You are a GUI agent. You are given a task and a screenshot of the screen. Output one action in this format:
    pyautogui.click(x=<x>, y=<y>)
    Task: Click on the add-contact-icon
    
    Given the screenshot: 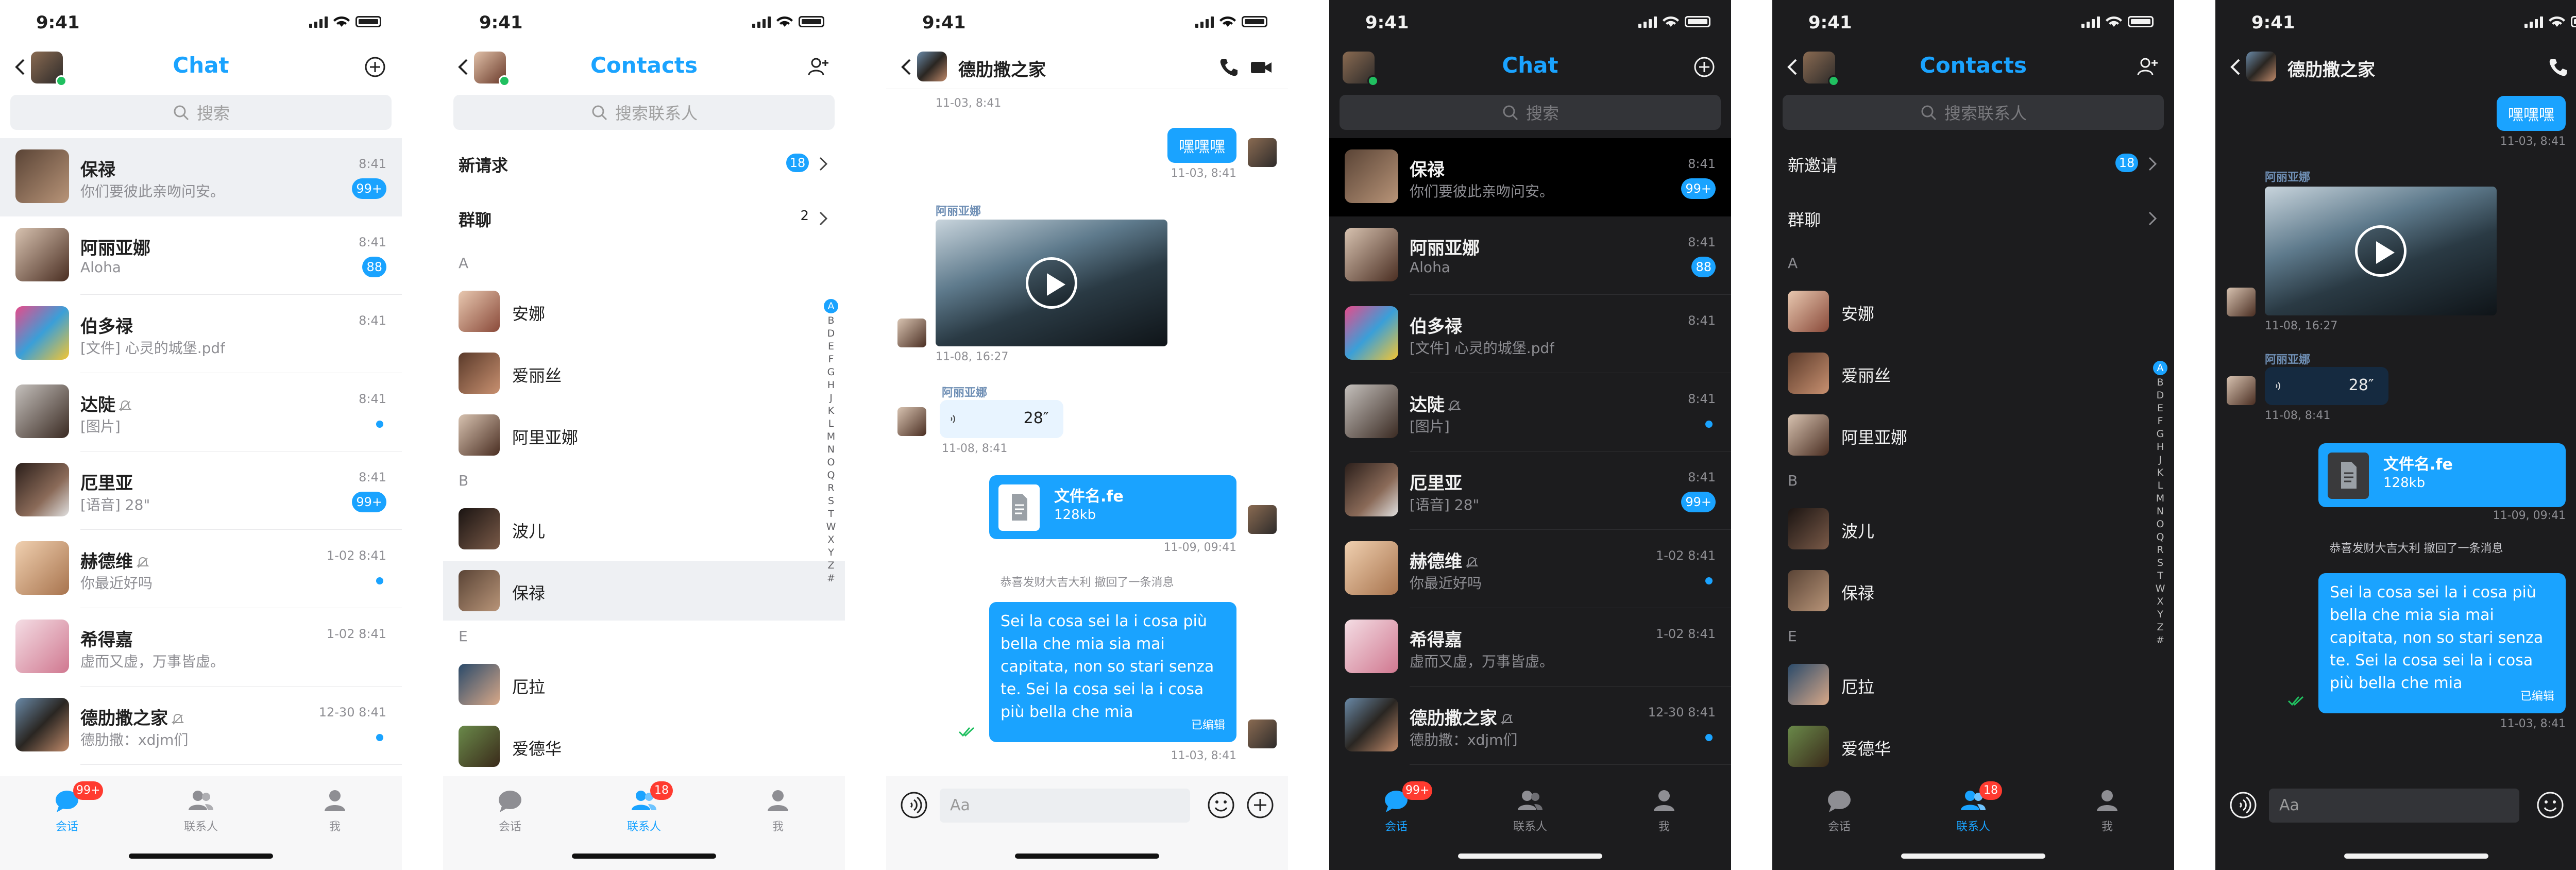 What is the action you would take?
    pyautogui.click(x=2148, y=67)
    